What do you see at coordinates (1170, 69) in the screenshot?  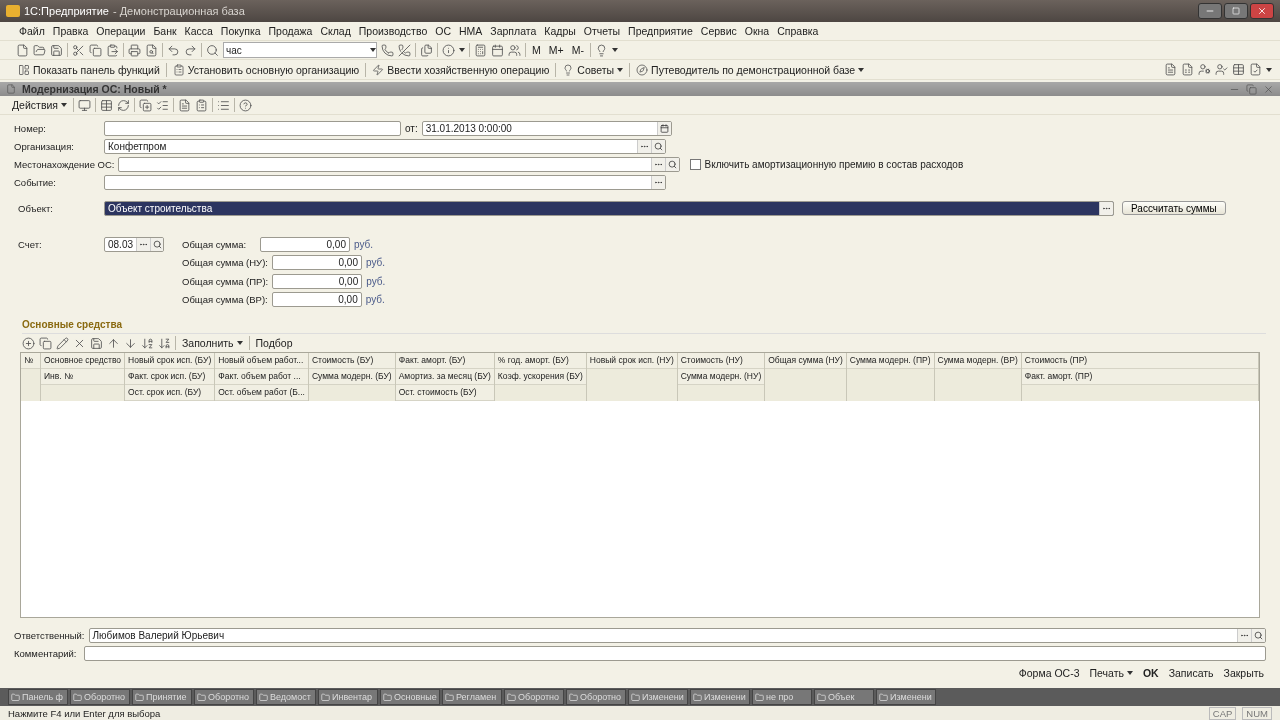 I see `report-icon` at bounding box center [1170, 69].